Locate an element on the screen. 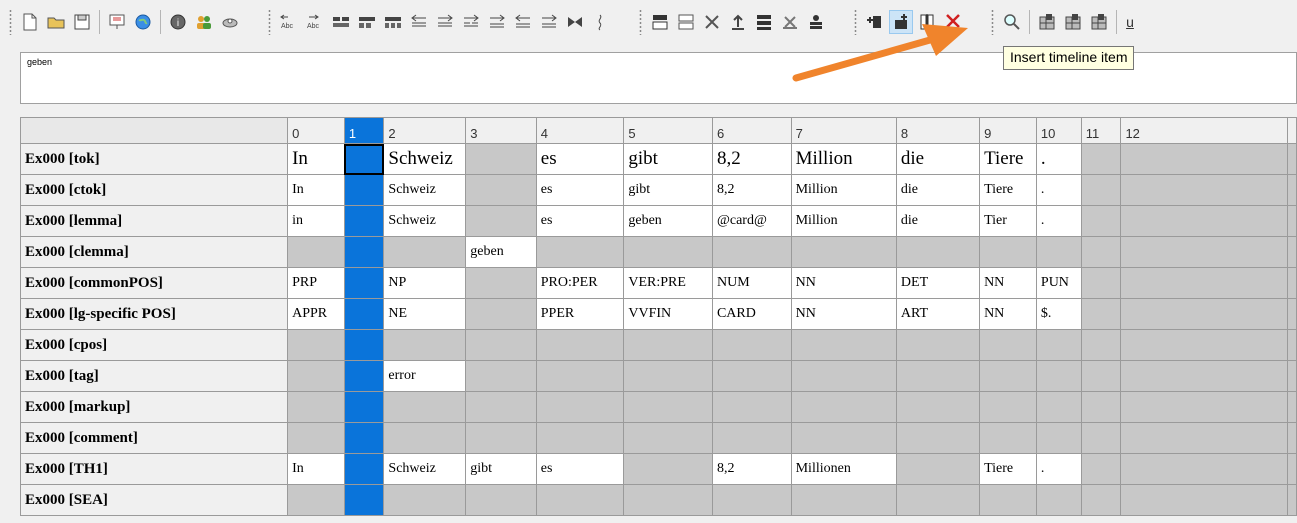 The height and width of the screenshot is (523, 1297). tier-down-icon is located at coordinates (686, 22).